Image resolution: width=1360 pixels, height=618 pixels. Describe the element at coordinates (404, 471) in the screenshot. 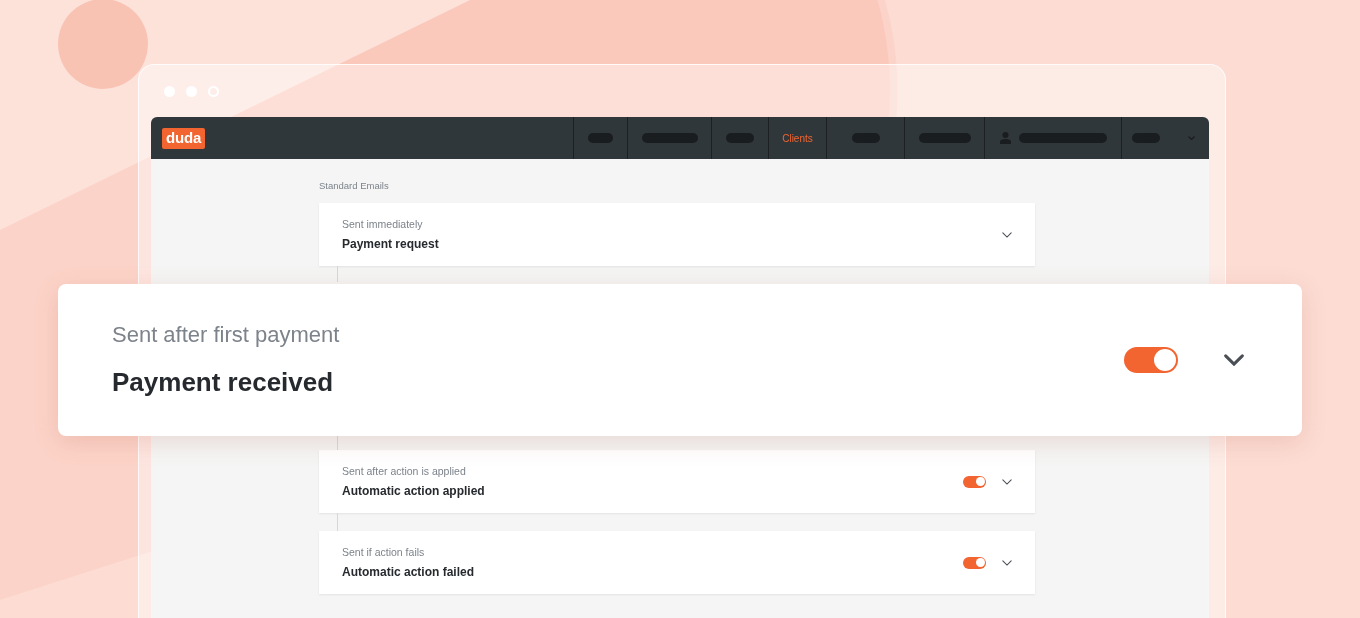

I see `email-trigger: Sent after action is applied` at that location.